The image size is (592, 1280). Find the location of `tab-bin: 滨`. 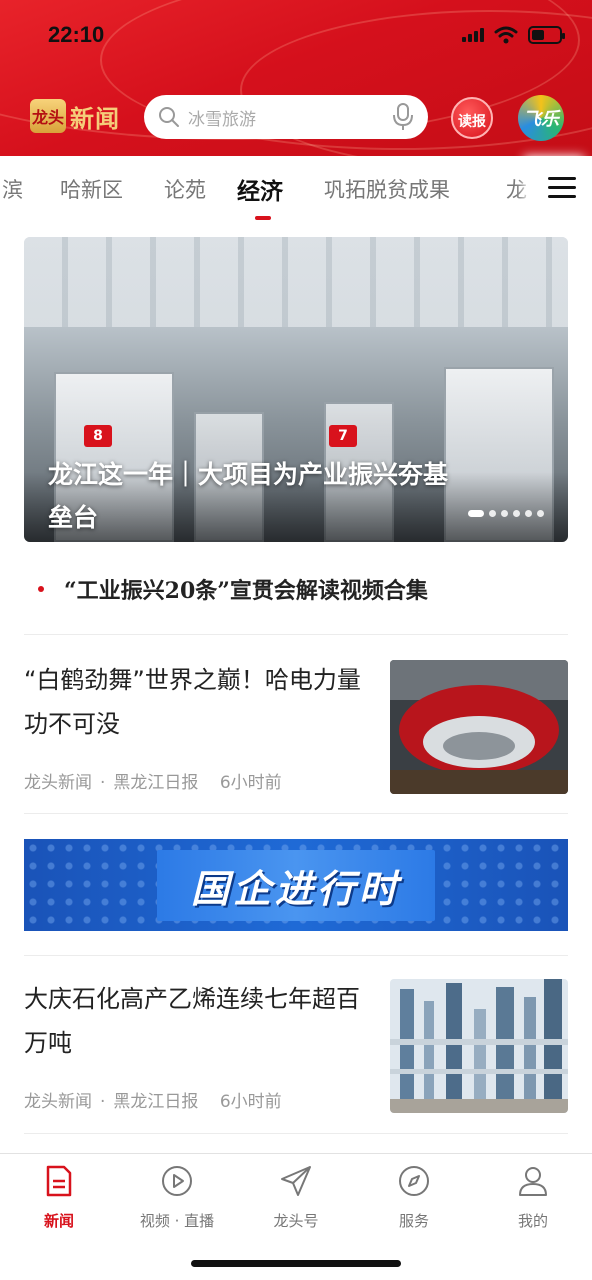

tab-bin: 滨 is located at coordinates (12, 189).